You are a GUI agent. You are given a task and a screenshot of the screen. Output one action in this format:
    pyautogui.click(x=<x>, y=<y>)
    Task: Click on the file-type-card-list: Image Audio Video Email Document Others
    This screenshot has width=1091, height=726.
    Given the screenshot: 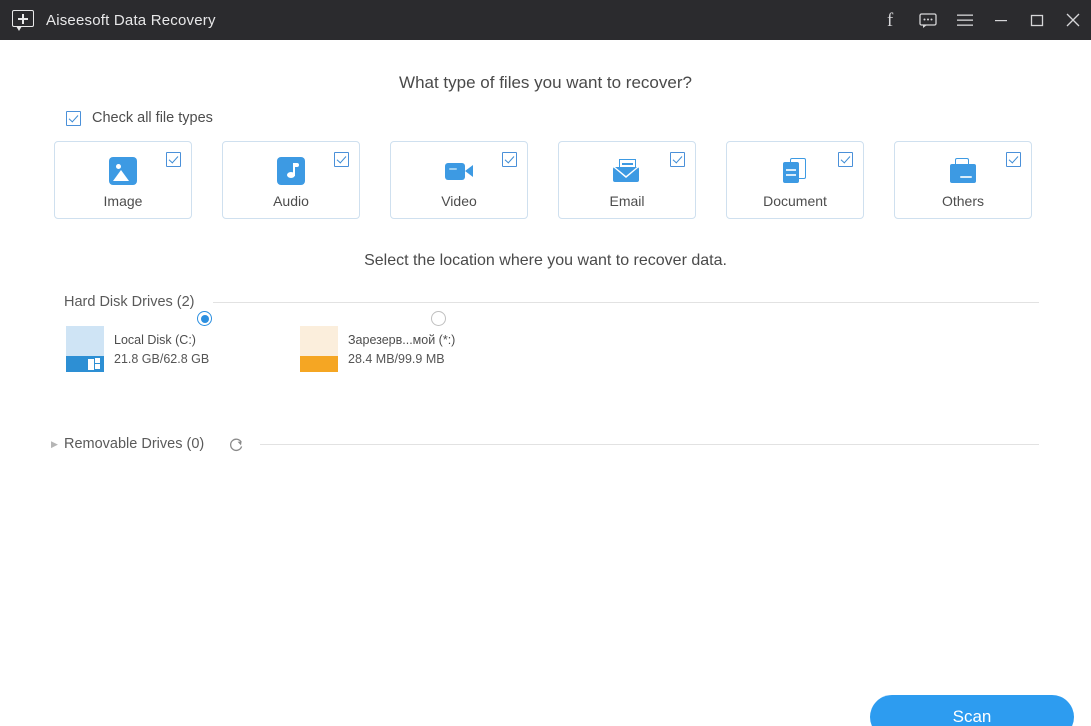 What is the action you would take?
    pyautogui.click(x=572, y=180)
    